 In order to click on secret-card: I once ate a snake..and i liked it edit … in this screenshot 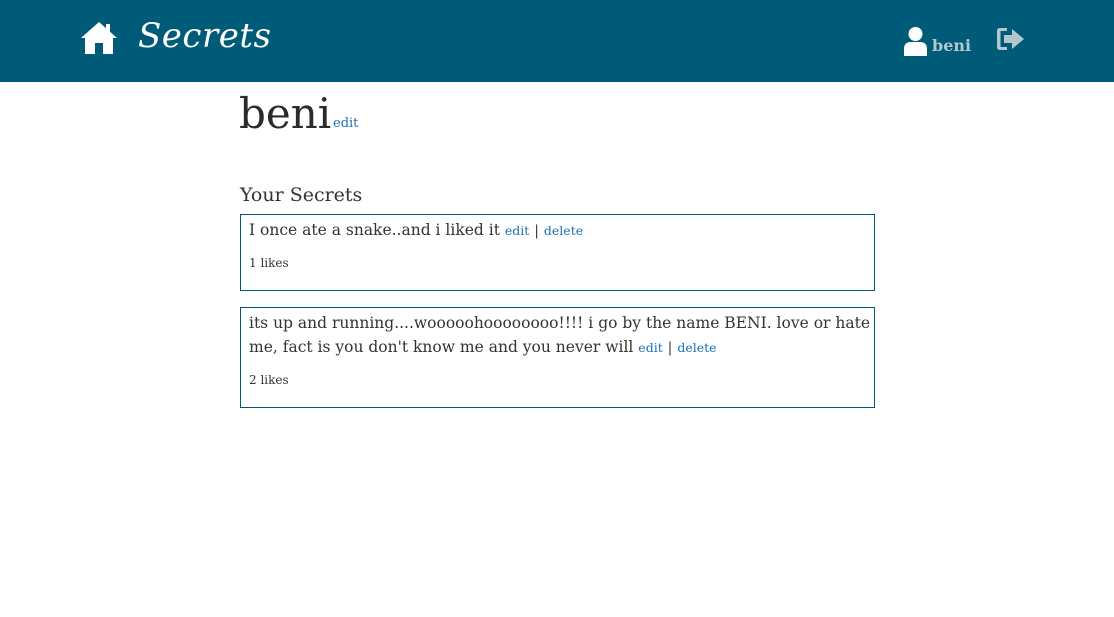, I will do `click(557, 252)`.